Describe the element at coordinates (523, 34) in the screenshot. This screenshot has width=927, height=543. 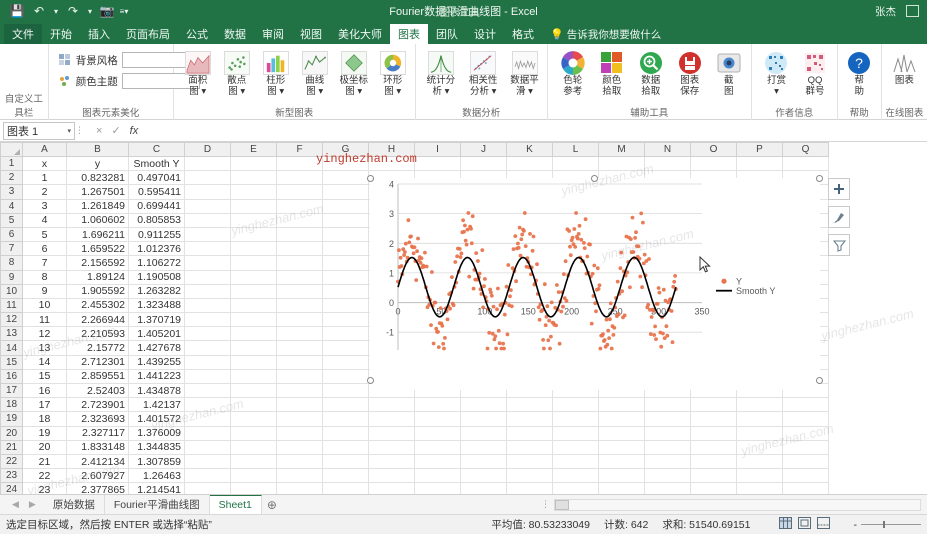
I see `tab-format: 格式` at that location.